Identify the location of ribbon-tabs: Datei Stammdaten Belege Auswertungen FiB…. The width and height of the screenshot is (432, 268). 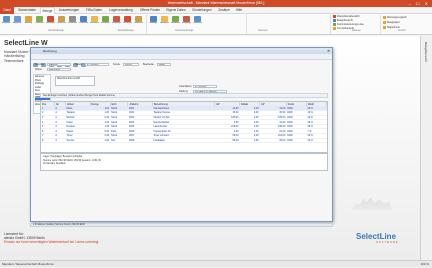
(216, 10).